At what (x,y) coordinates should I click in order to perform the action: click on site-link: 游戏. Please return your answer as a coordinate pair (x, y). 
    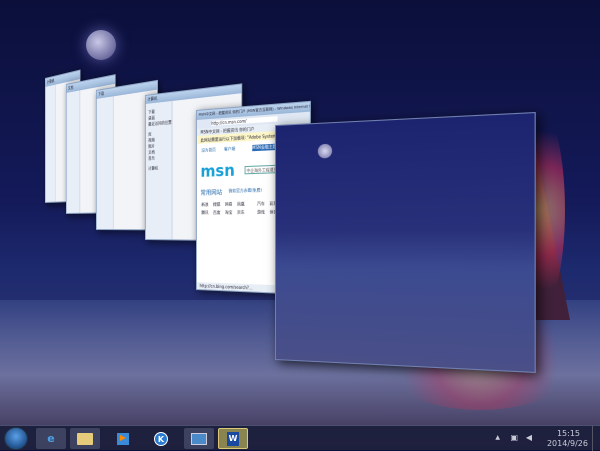
    Looking at the image, I should click on (261, 212).